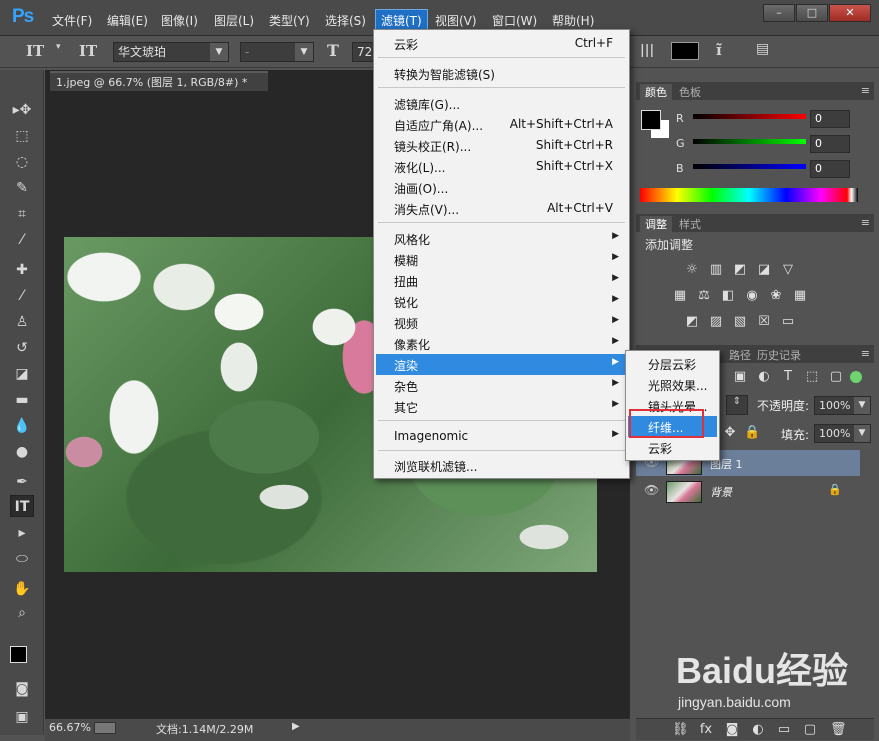 Image resolution: width=879 pixels, height=741 pixels. What do you see at coordinates (22, 162) in the screenshot?
I see `lasso-tool-icon: ◌` at bounding box center [22, 162].